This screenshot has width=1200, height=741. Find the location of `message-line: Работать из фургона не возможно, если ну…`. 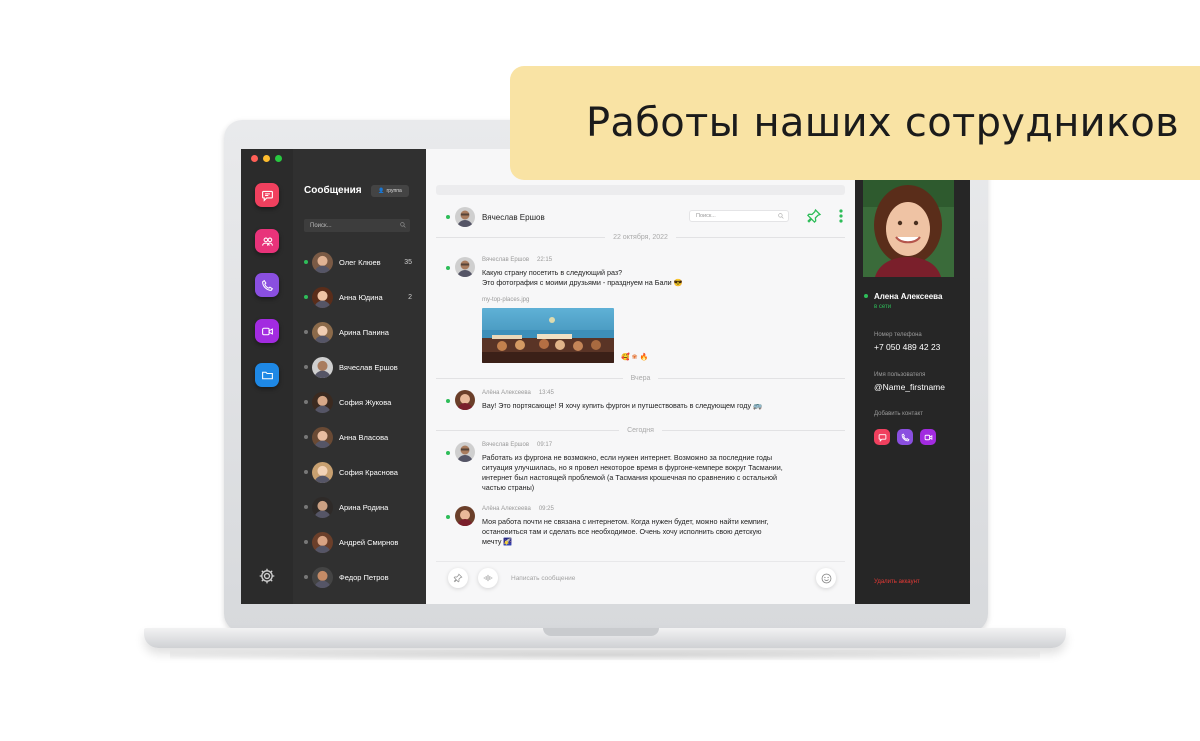

message-line: Работать из фургона не возможно, если ну… is located at coordinates (627, 457).